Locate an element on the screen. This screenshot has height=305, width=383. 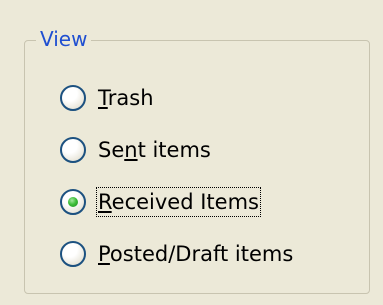
radio-button-icon-selected is located at coordinates (73, 202).